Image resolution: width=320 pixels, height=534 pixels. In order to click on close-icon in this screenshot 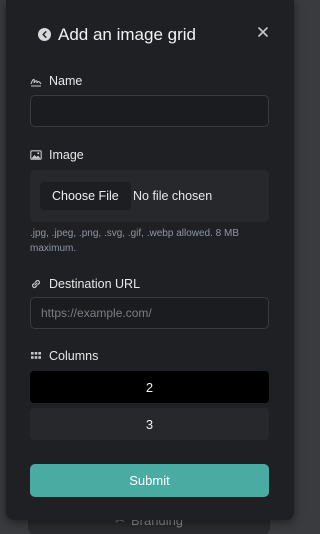, I will do `click(263, 32)`.